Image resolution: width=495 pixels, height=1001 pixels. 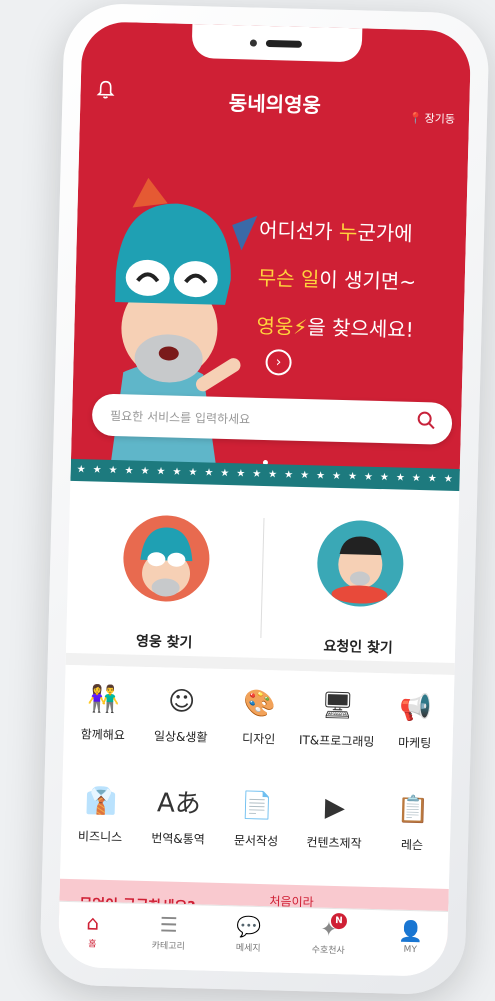 What do you see at coordinates (358, 647) in the screenshot?
I see `find-requester-label: 요청인 찾기` at bounding box center [358, 647].